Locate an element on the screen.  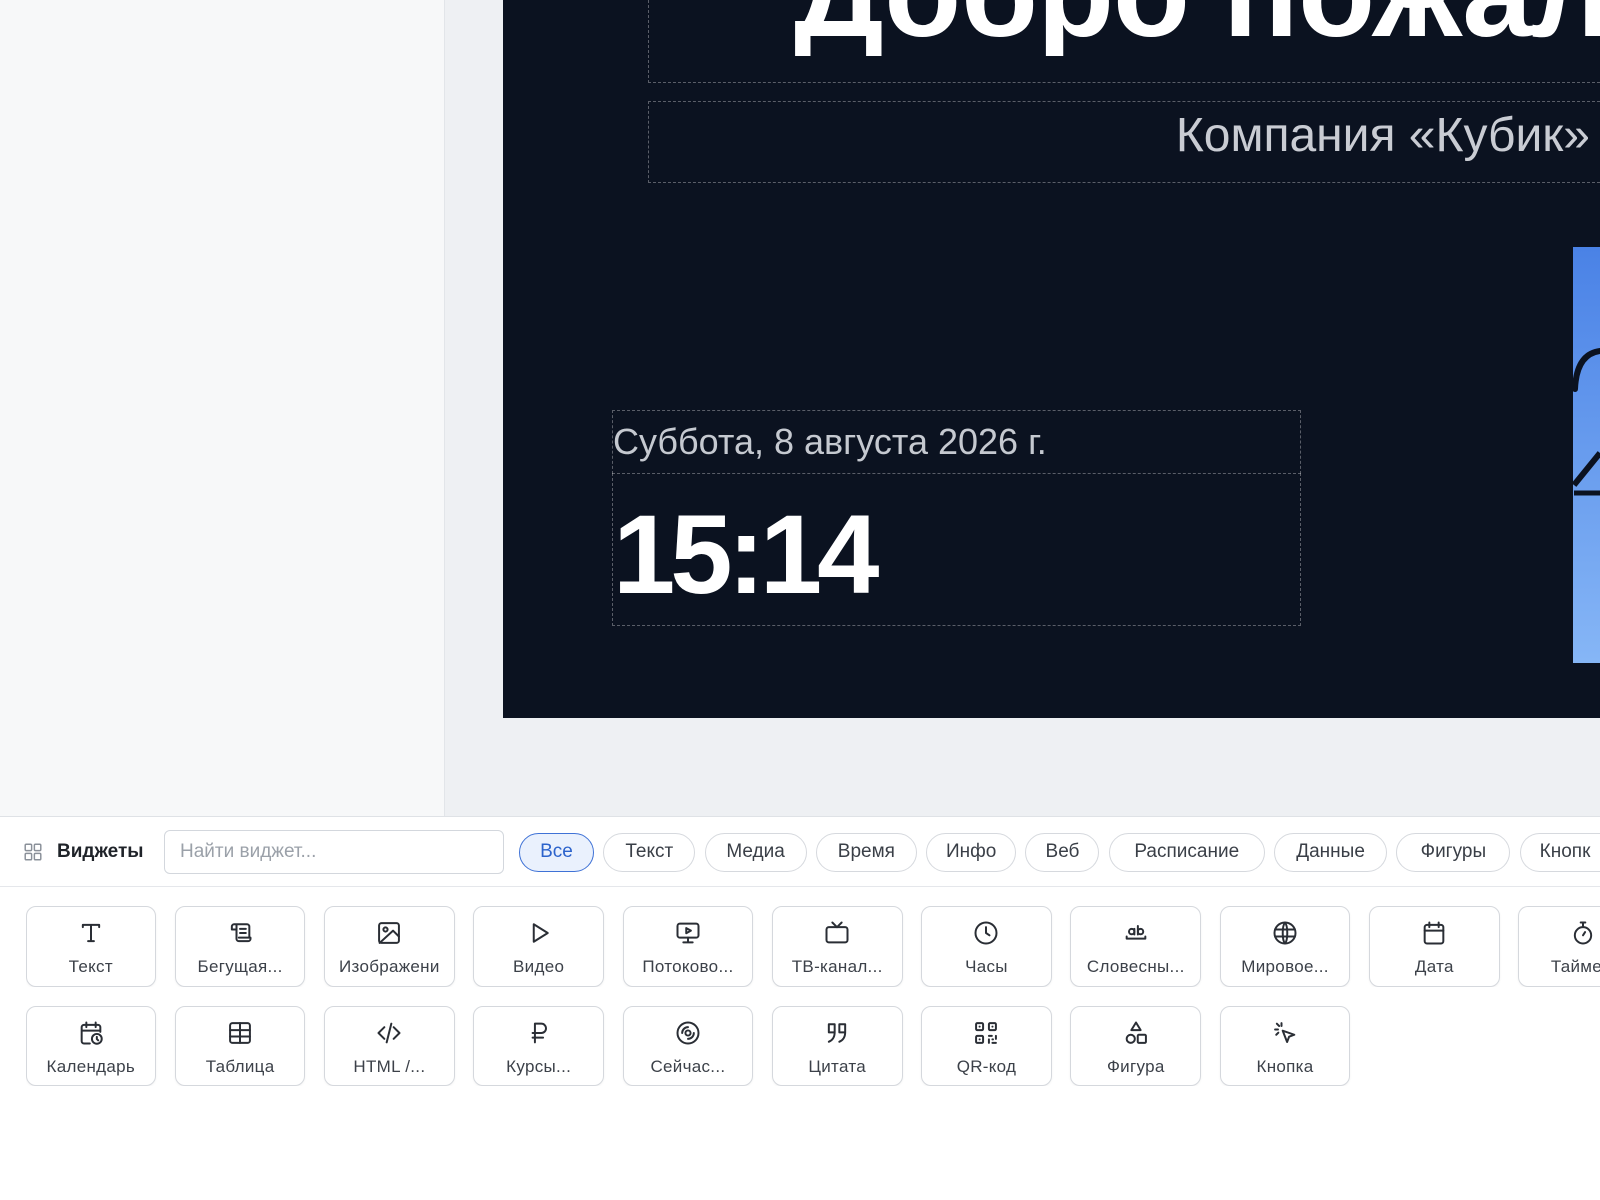
widget-label: Часы is located at coordinates (986, 966).